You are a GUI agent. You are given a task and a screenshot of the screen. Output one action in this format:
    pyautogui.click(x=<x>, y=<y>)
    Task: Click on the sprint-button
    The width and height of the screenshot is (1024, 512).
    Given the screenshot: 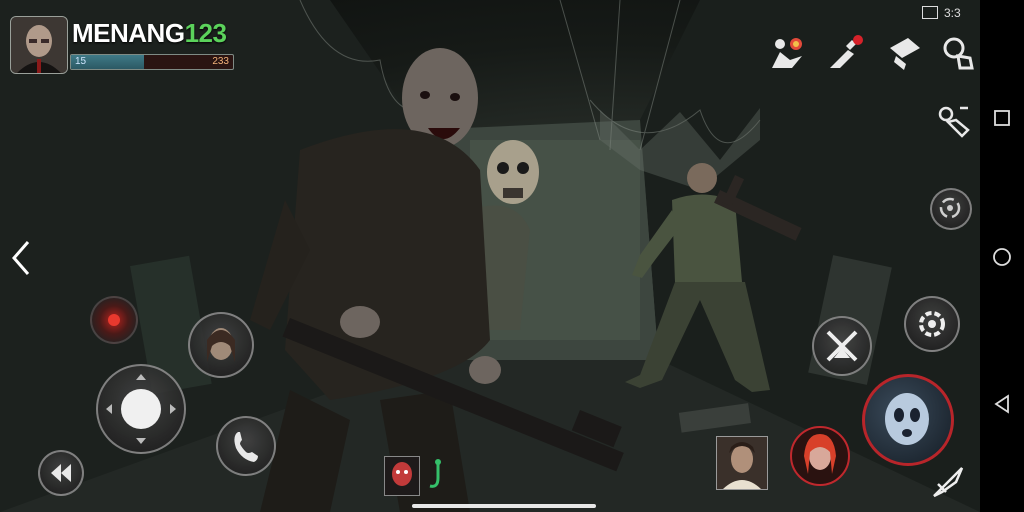 What is the action you would take?
    pyautogui.click(x=948, y=482)
    